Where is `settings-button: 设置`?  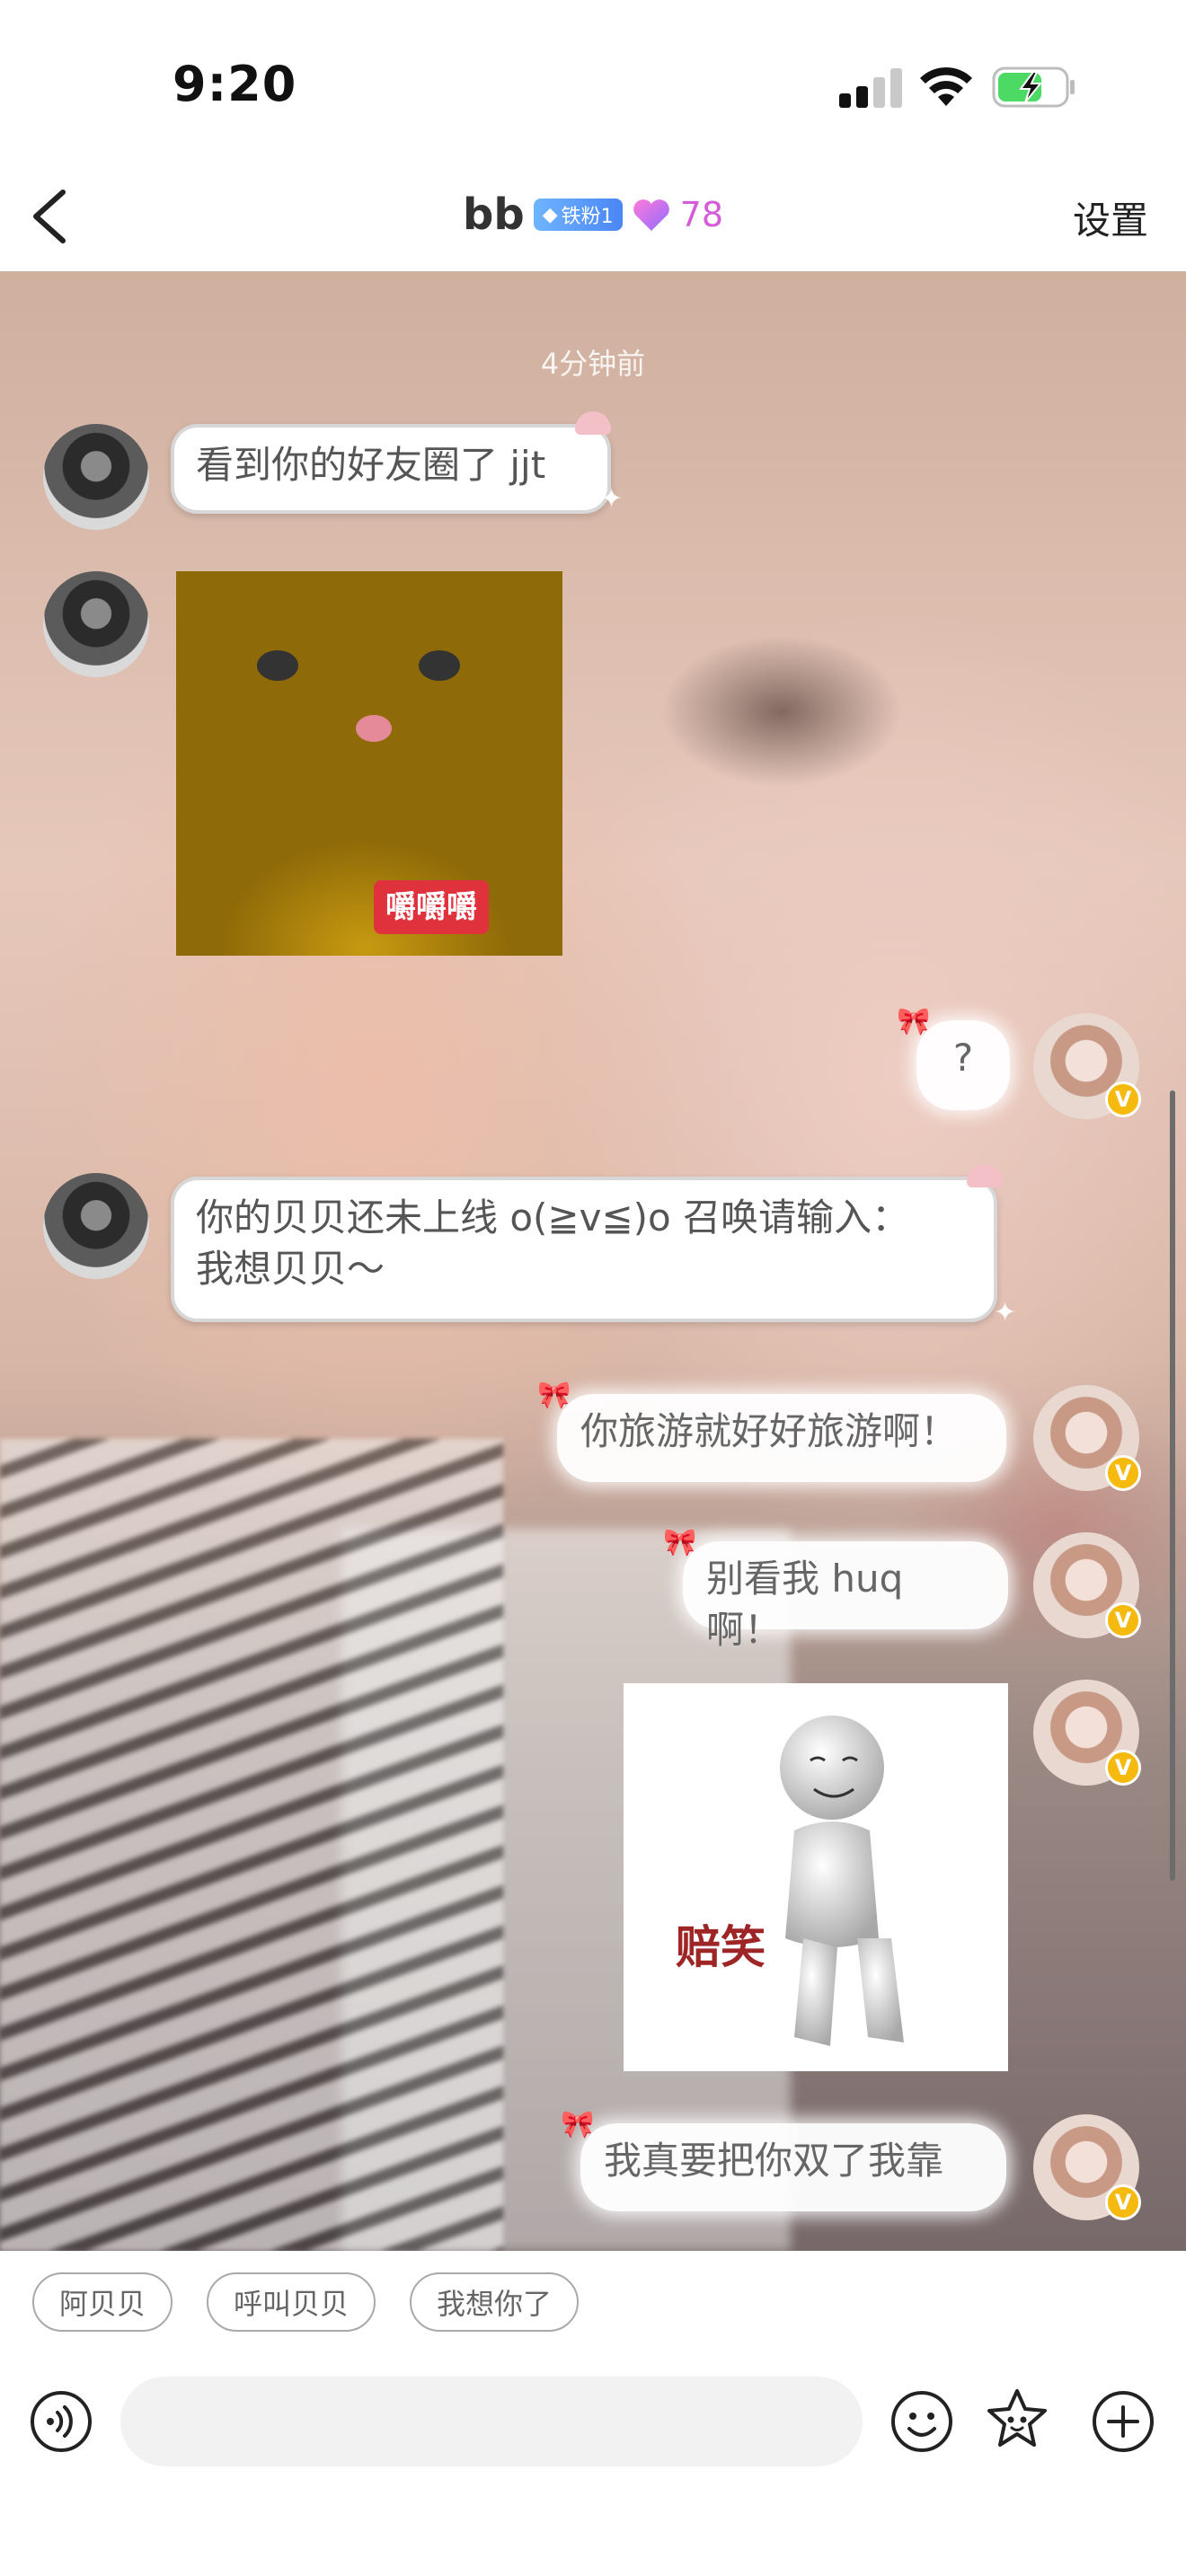 settings-button: 设置 is located at coordinates (1110, 217).